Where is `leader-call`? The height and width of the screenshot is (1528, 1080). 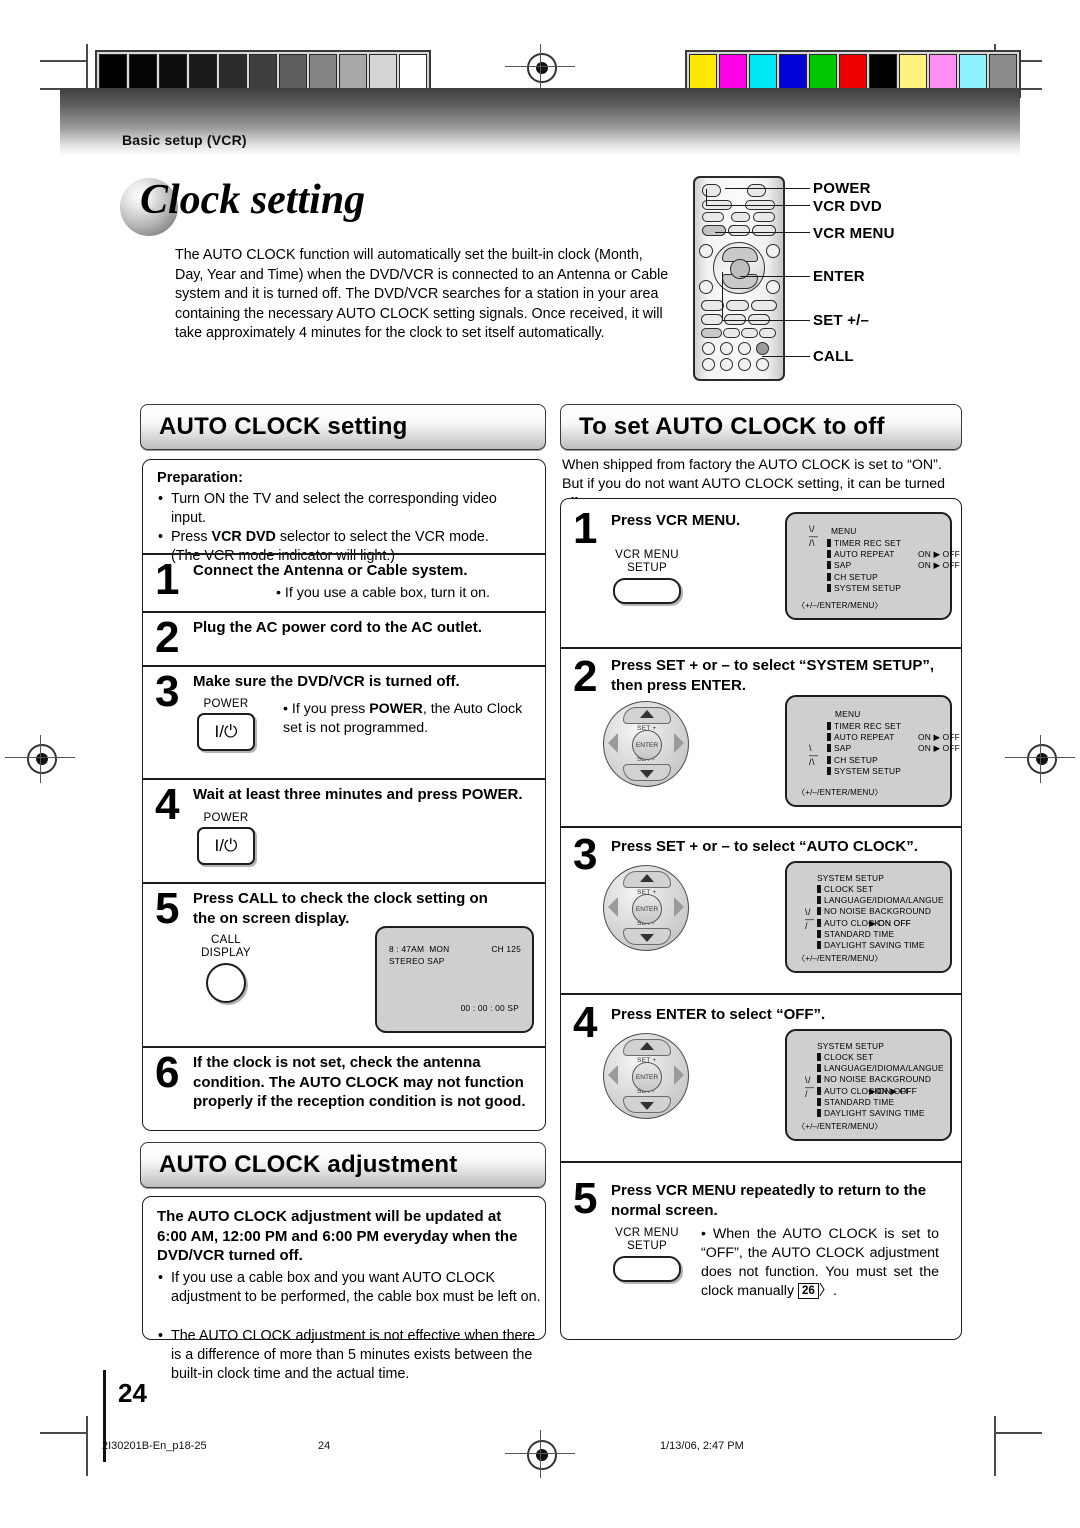 leader-call is located at coordinates (786, 357).